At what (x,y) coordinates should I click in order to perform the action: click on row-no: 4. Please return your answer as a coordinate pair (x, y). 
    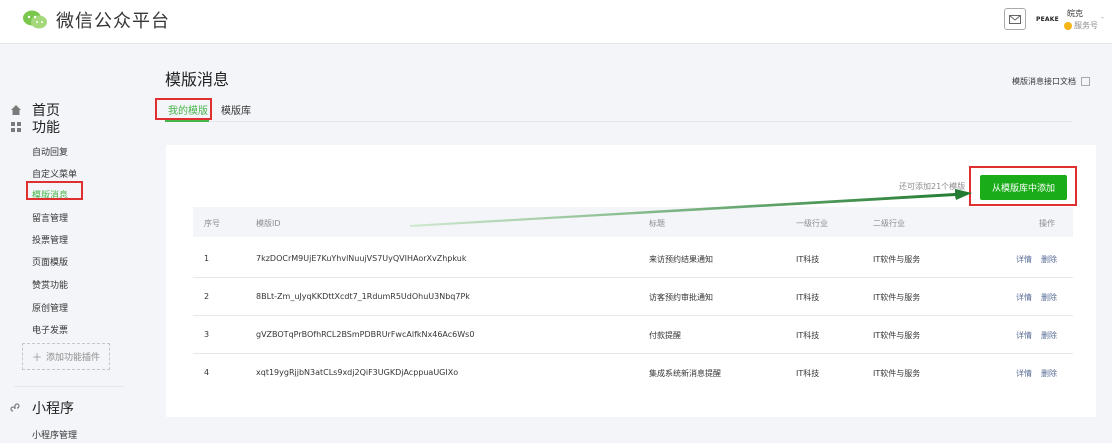
    Looking at the image, I should click on (207, 372).